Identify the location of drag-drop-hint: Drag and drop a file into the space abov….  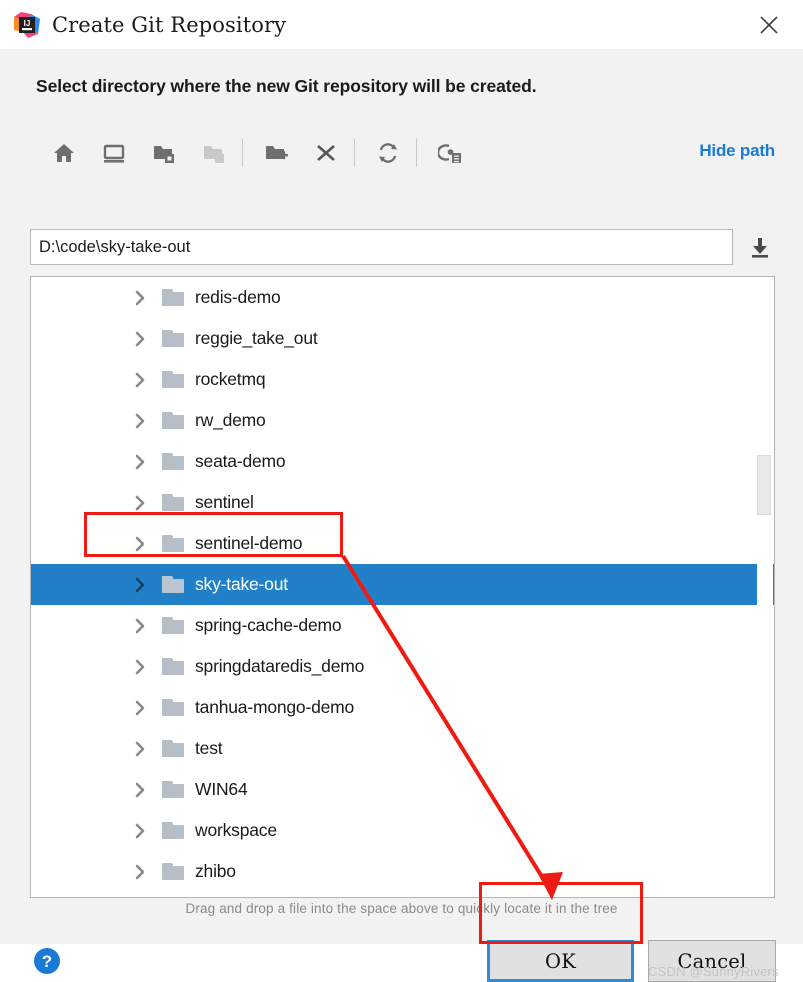
(401, 908).